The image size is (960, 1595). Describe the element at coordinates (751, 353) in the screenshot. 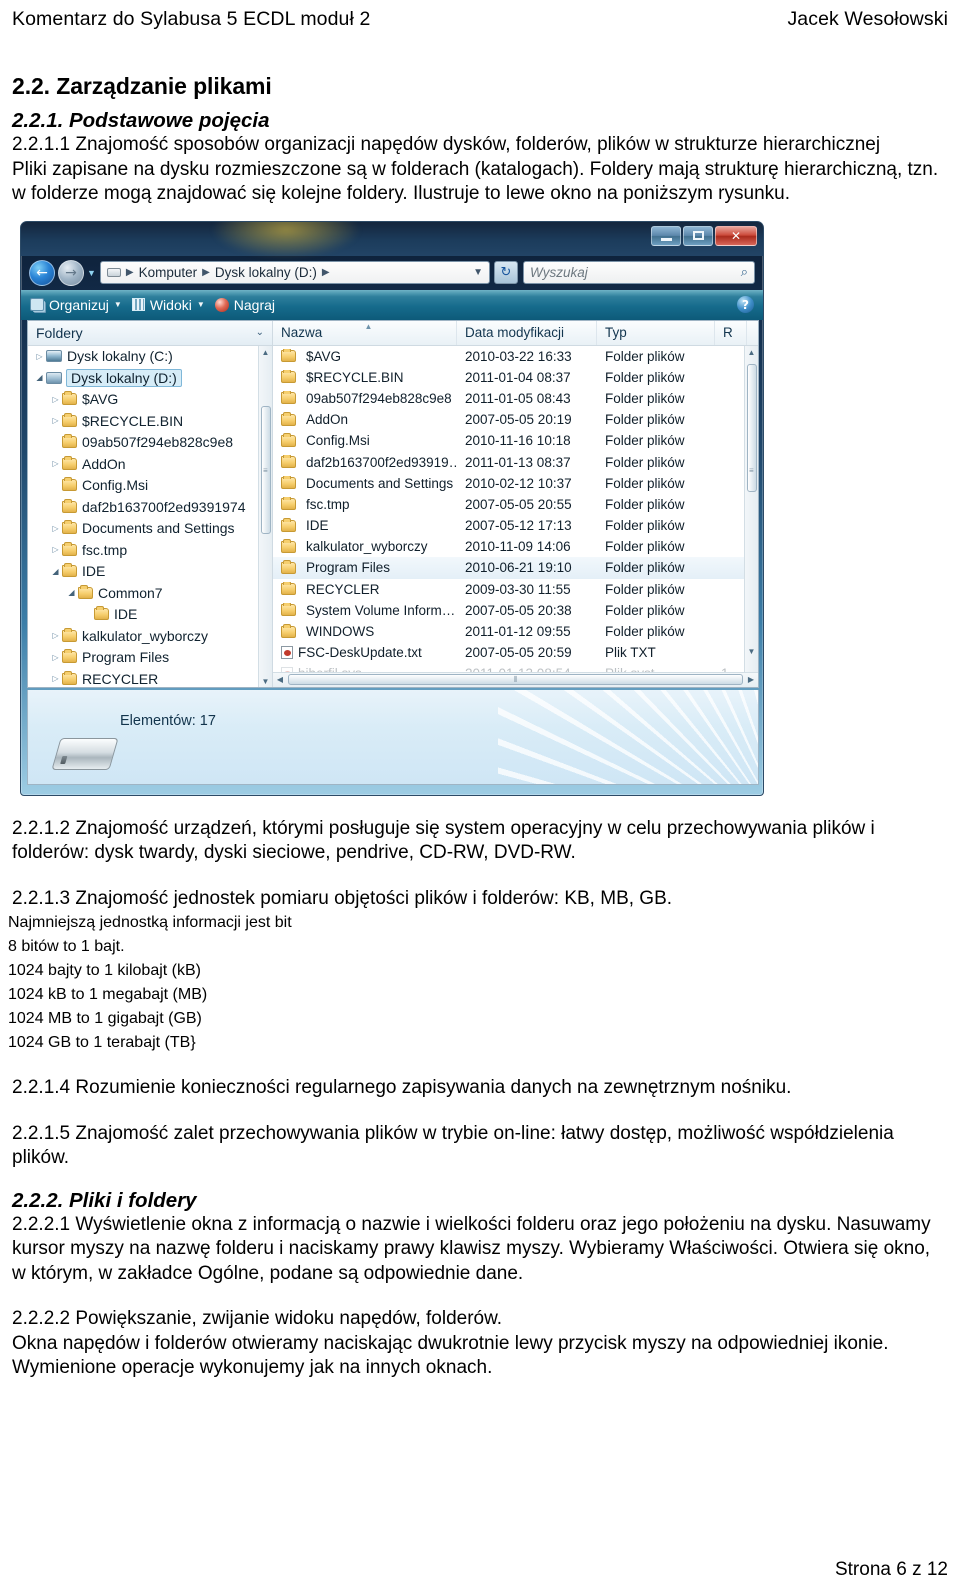

I see `list-scroll-up-icon: ▲` at that location.